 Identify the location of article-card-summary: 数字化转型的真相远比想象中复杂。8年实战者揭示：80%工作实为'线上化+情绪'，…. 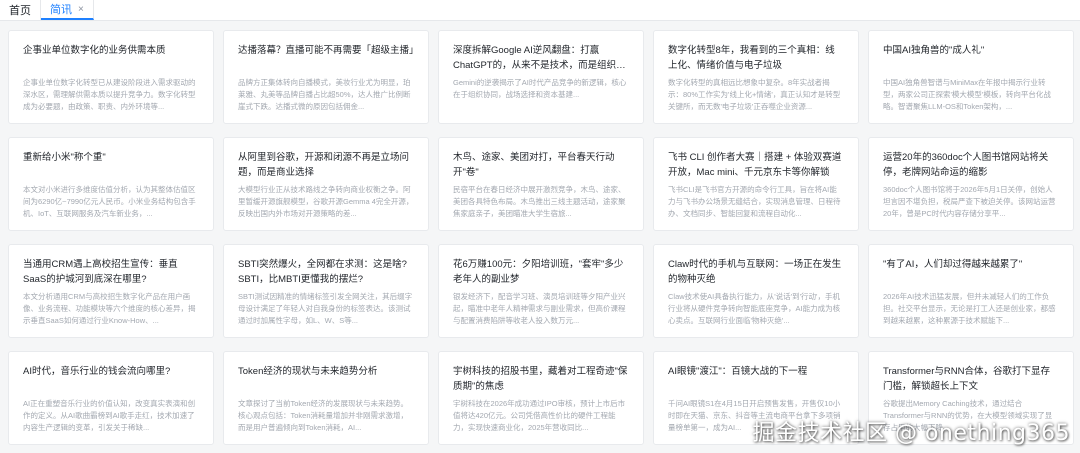
(754, 94).